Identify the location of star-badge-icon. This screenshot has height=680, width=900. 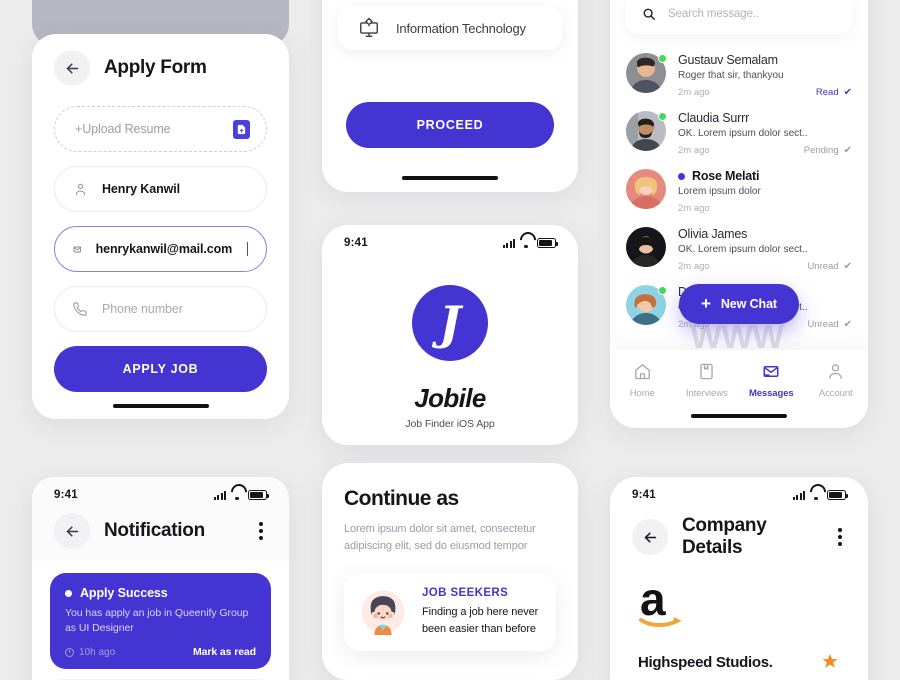
(830, 662).